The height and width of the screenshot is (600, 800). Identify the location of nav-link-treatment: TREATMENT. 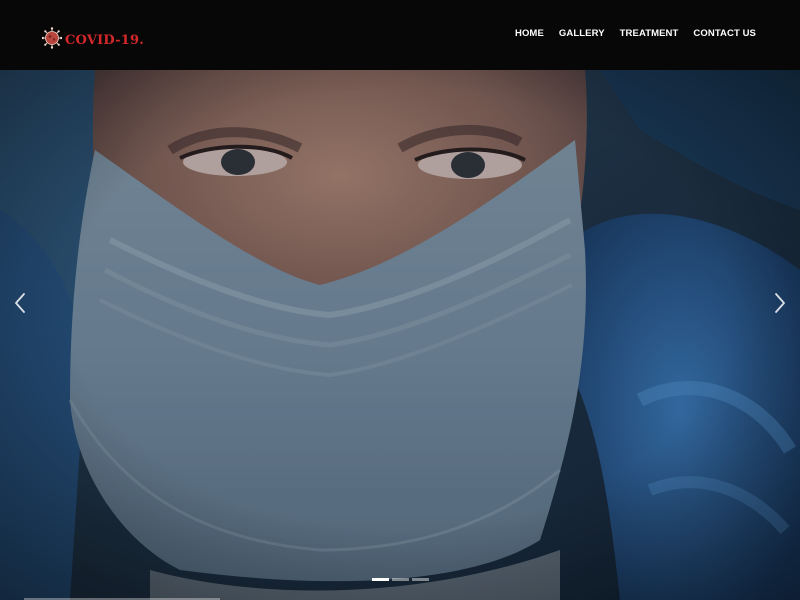
(649, 33).